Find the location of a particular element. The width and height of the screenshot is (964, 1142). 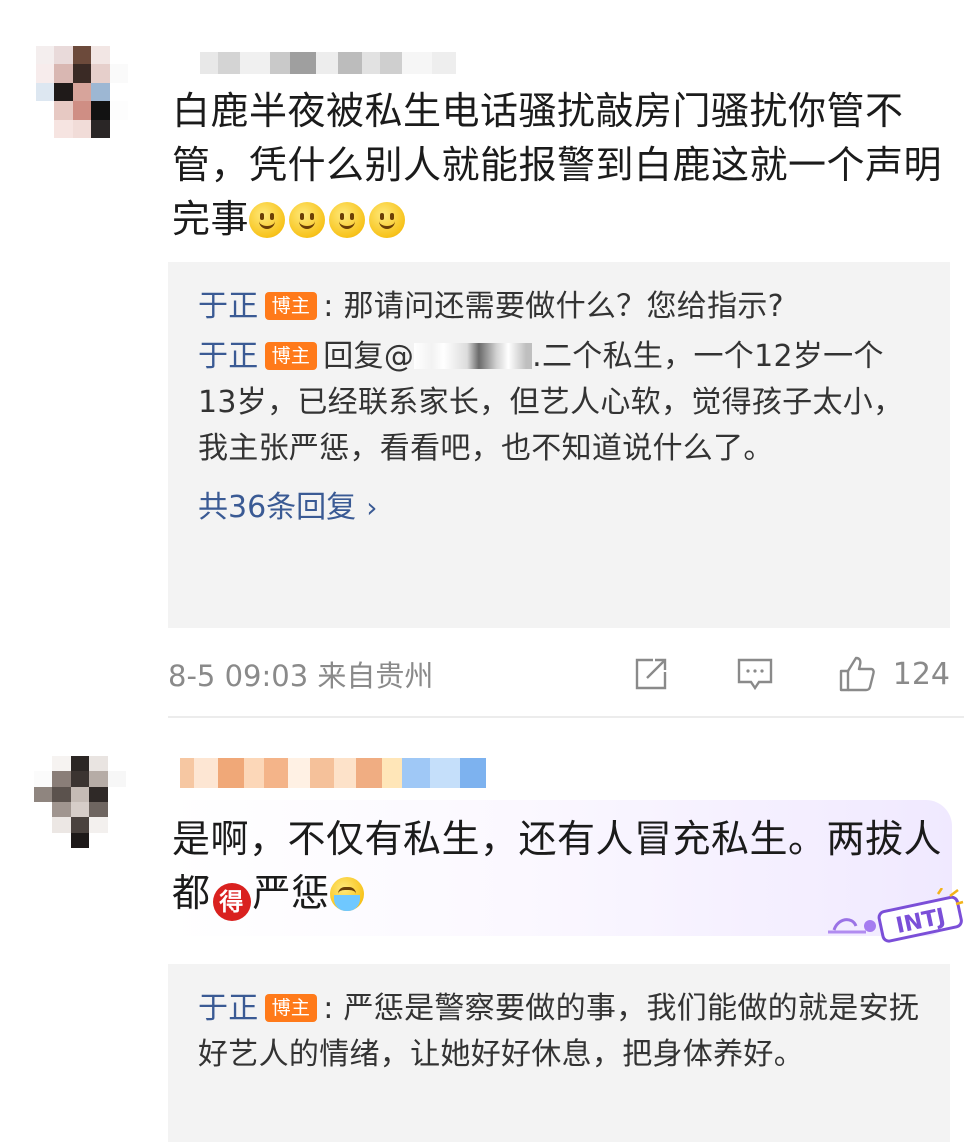

reply-text: 那请问还需要做什么？您给指示? is located at coordinates (558, 306).